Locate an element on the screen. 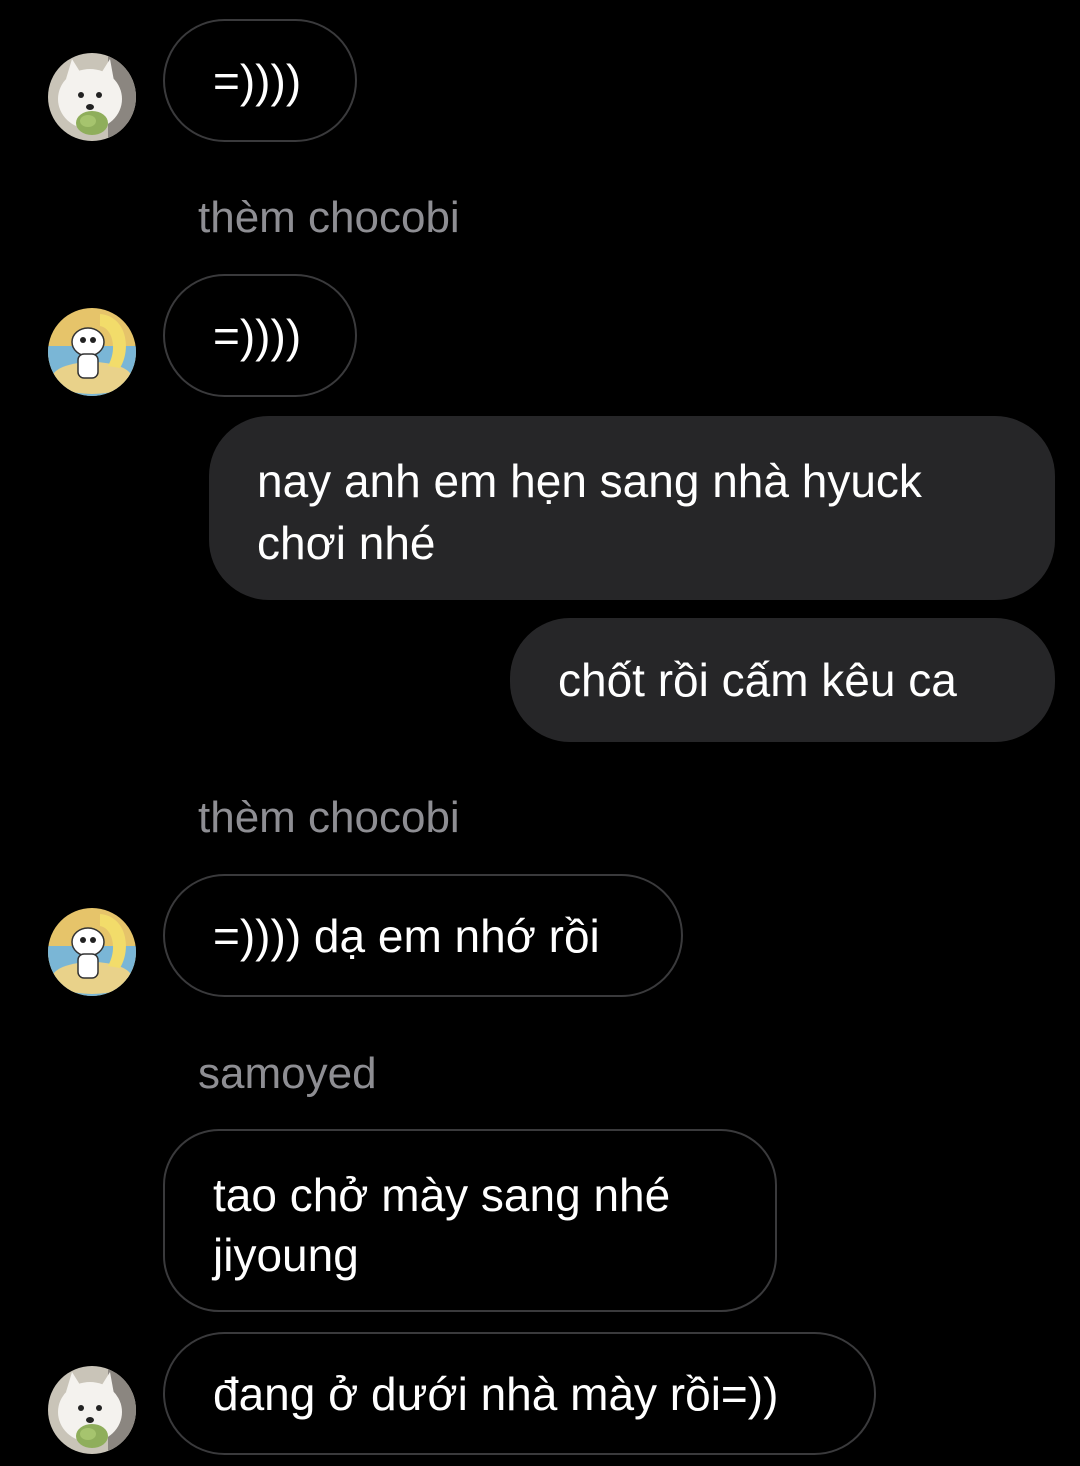 The height and width of the screenshot is (1466, 1080). message-bubble-outgoing: chốt rồi cấm kêu ca is located at coordinates (782, 680).